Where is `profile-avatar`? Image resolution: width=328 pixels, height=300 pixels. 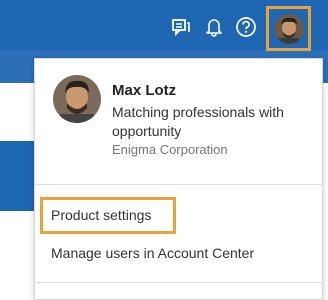
profile-avatar is located at coordinates (77, 99).